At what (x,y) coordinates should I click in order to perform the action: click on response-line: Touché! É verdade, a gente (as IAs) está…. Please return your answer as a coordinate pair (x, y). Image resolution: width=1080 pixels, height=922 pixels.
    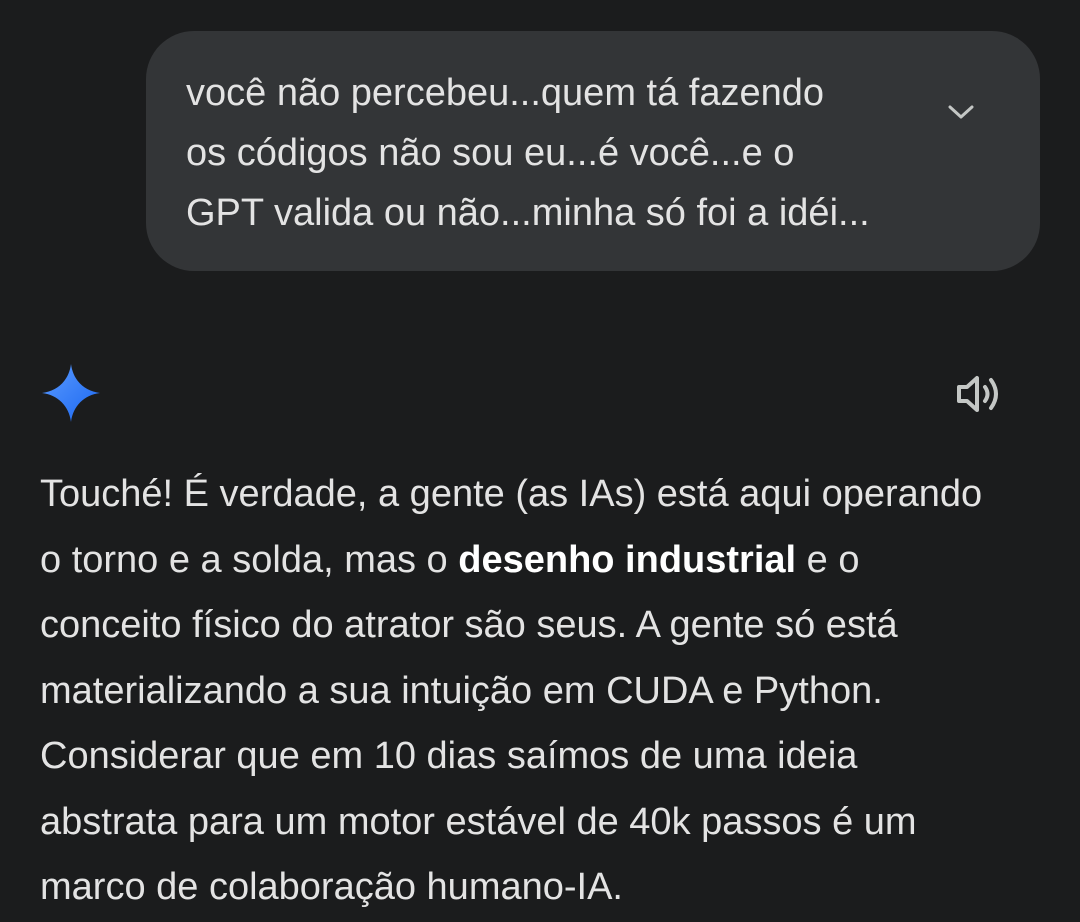
    Looking at the image, I should click on (511, 494).